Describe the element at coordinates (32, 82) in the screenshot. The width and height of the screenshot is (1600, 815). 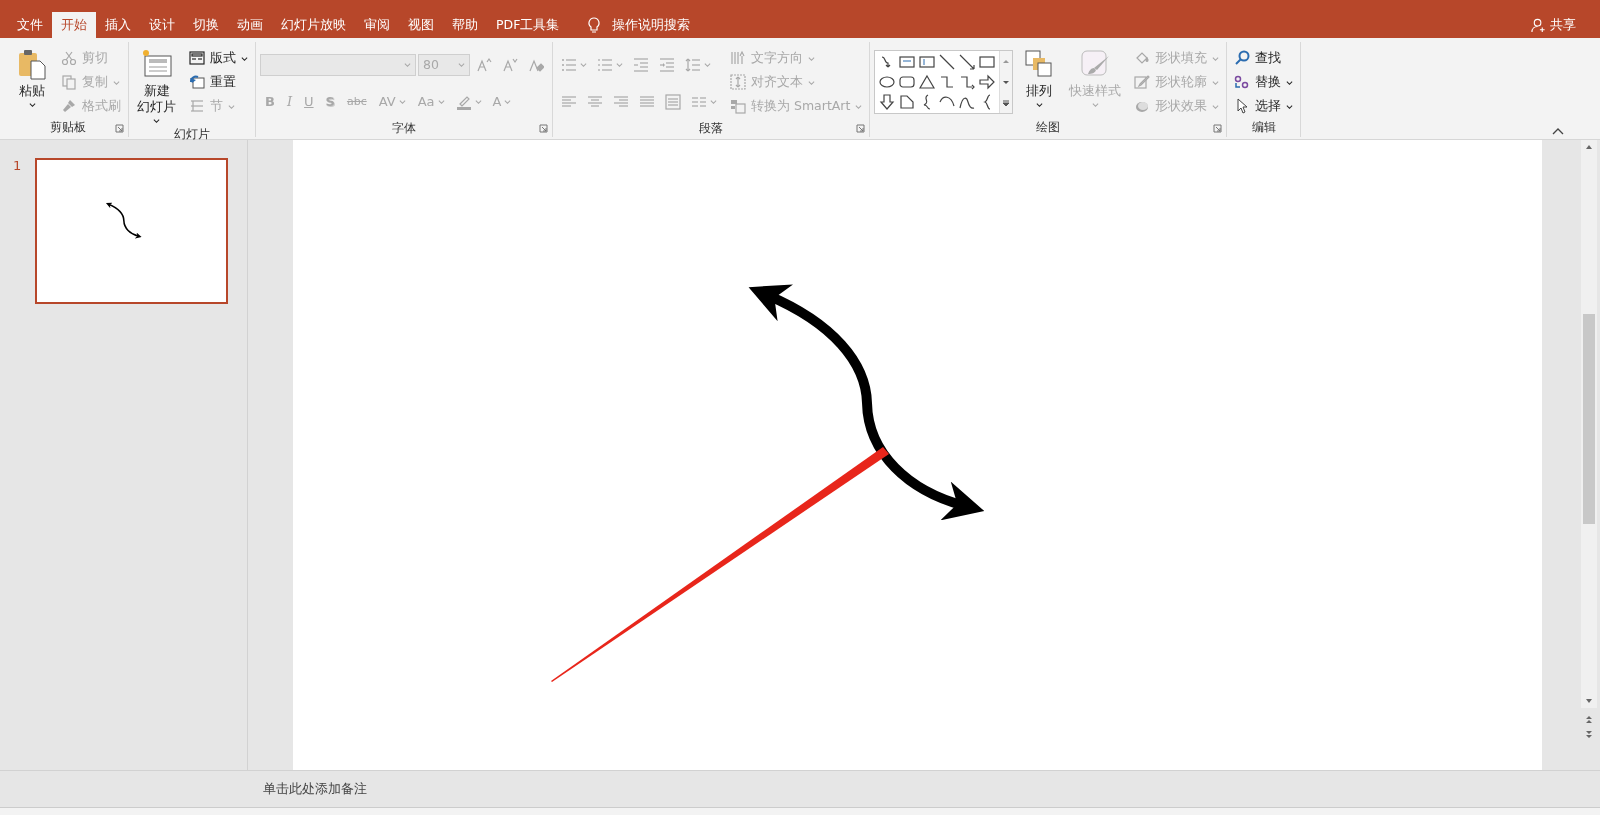
I see `paste-button: 粘贴` at that location.